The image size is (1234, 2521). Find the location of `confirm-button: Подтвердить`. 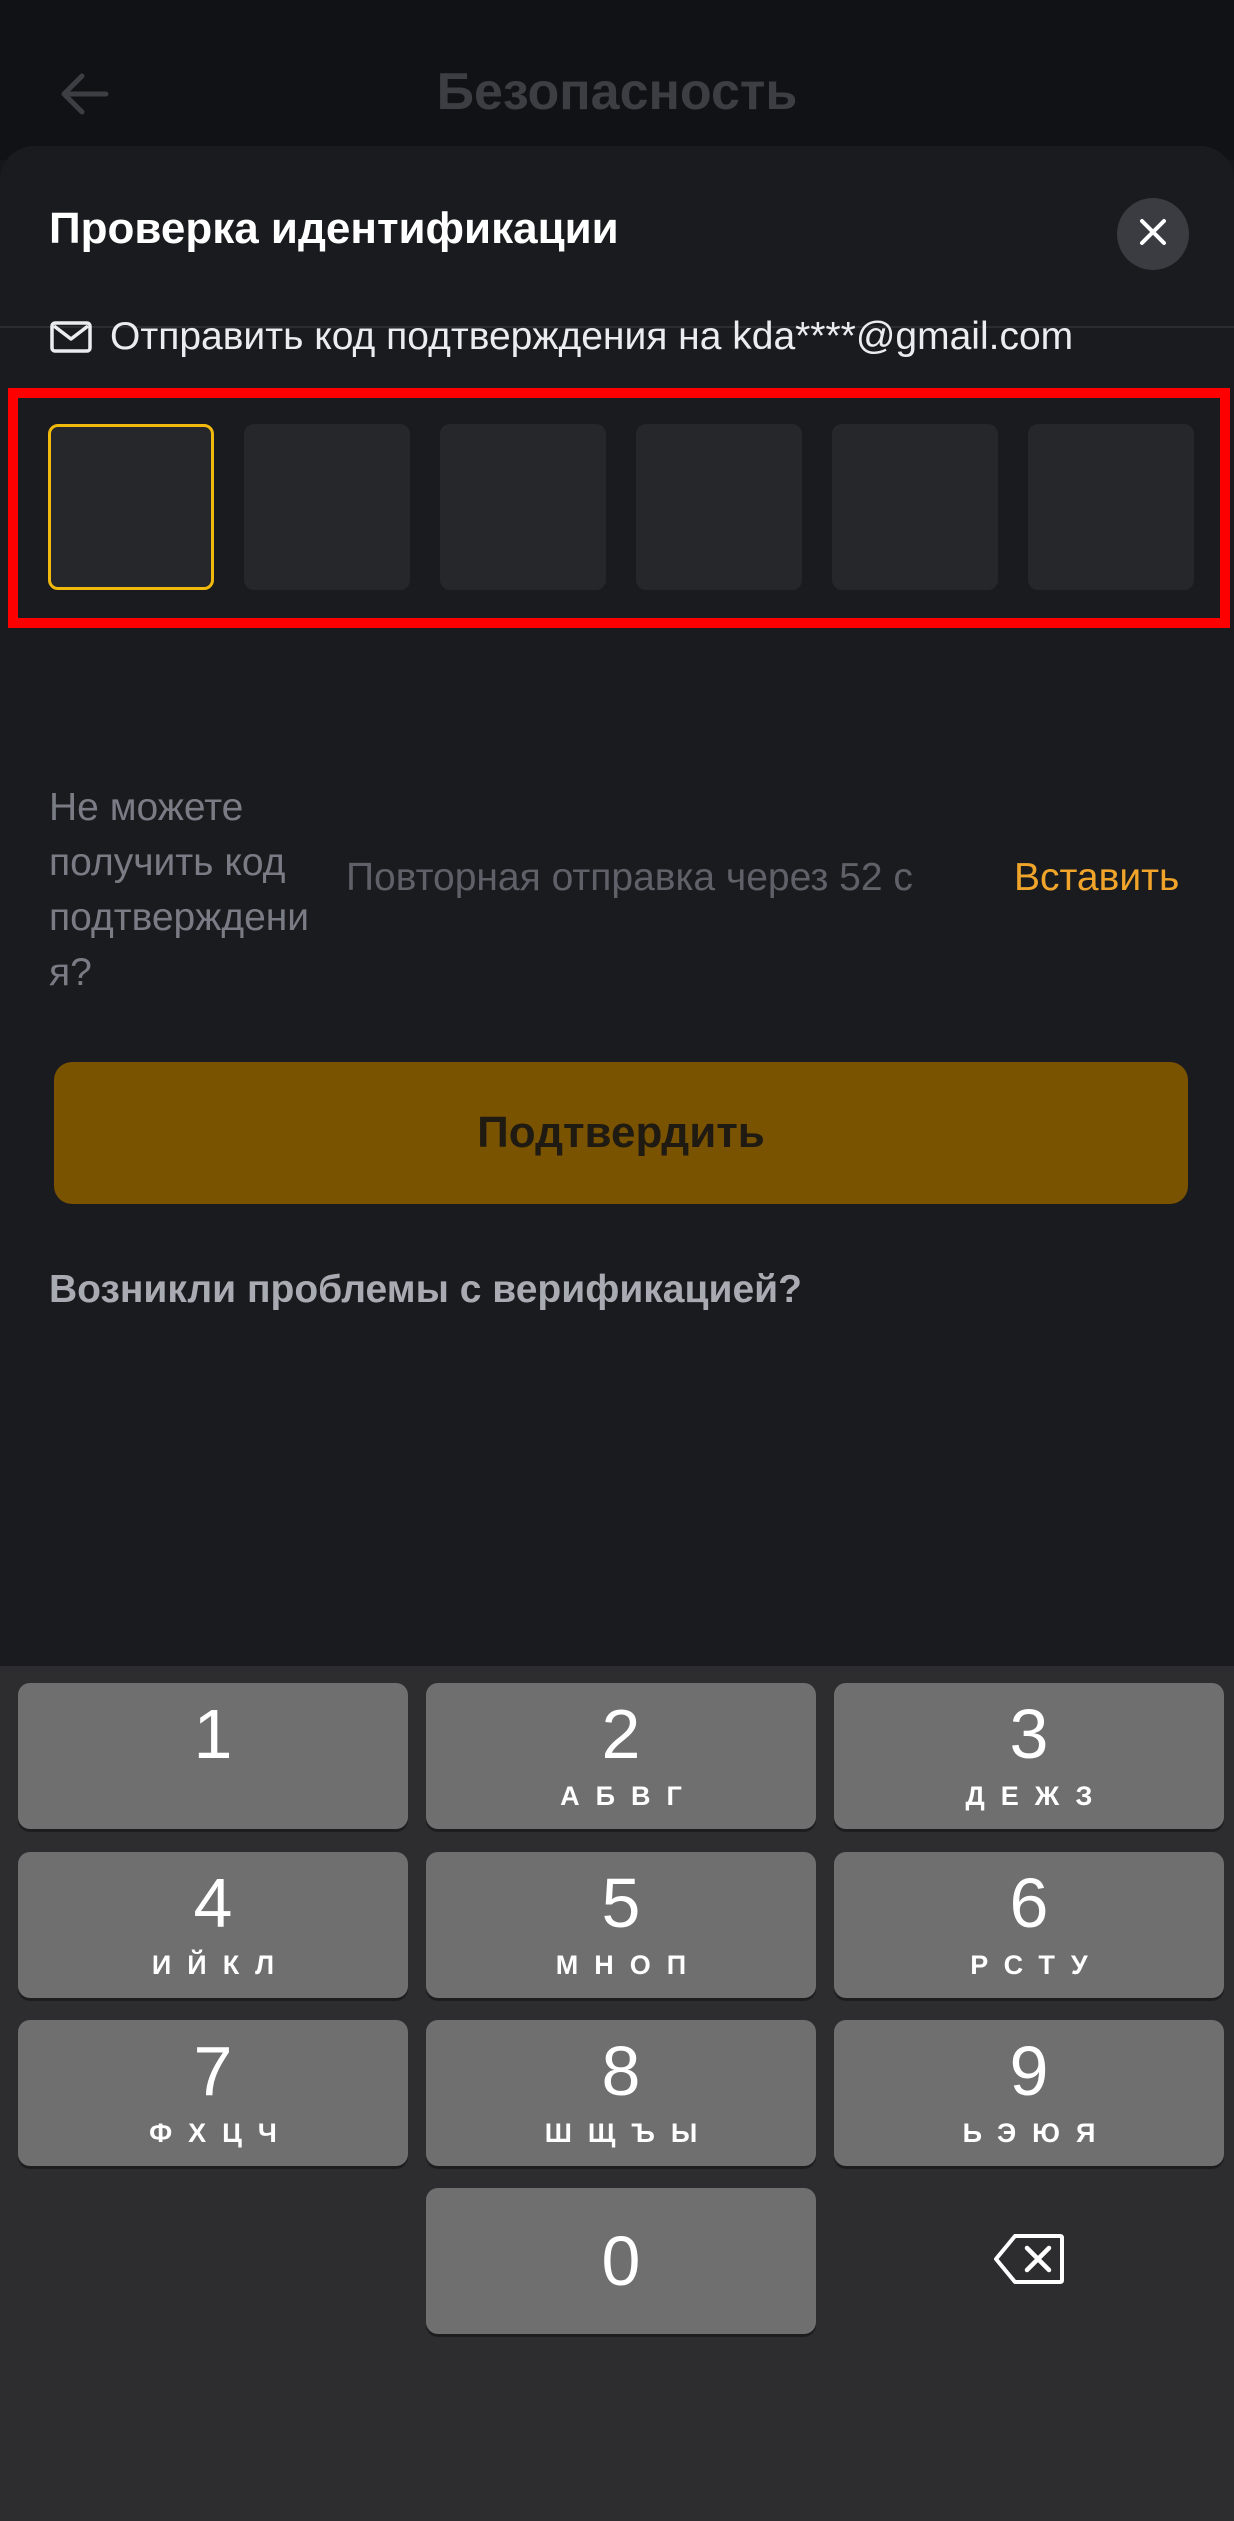

confirm-button: Подтвердить is located at coordinates (621, 1133).